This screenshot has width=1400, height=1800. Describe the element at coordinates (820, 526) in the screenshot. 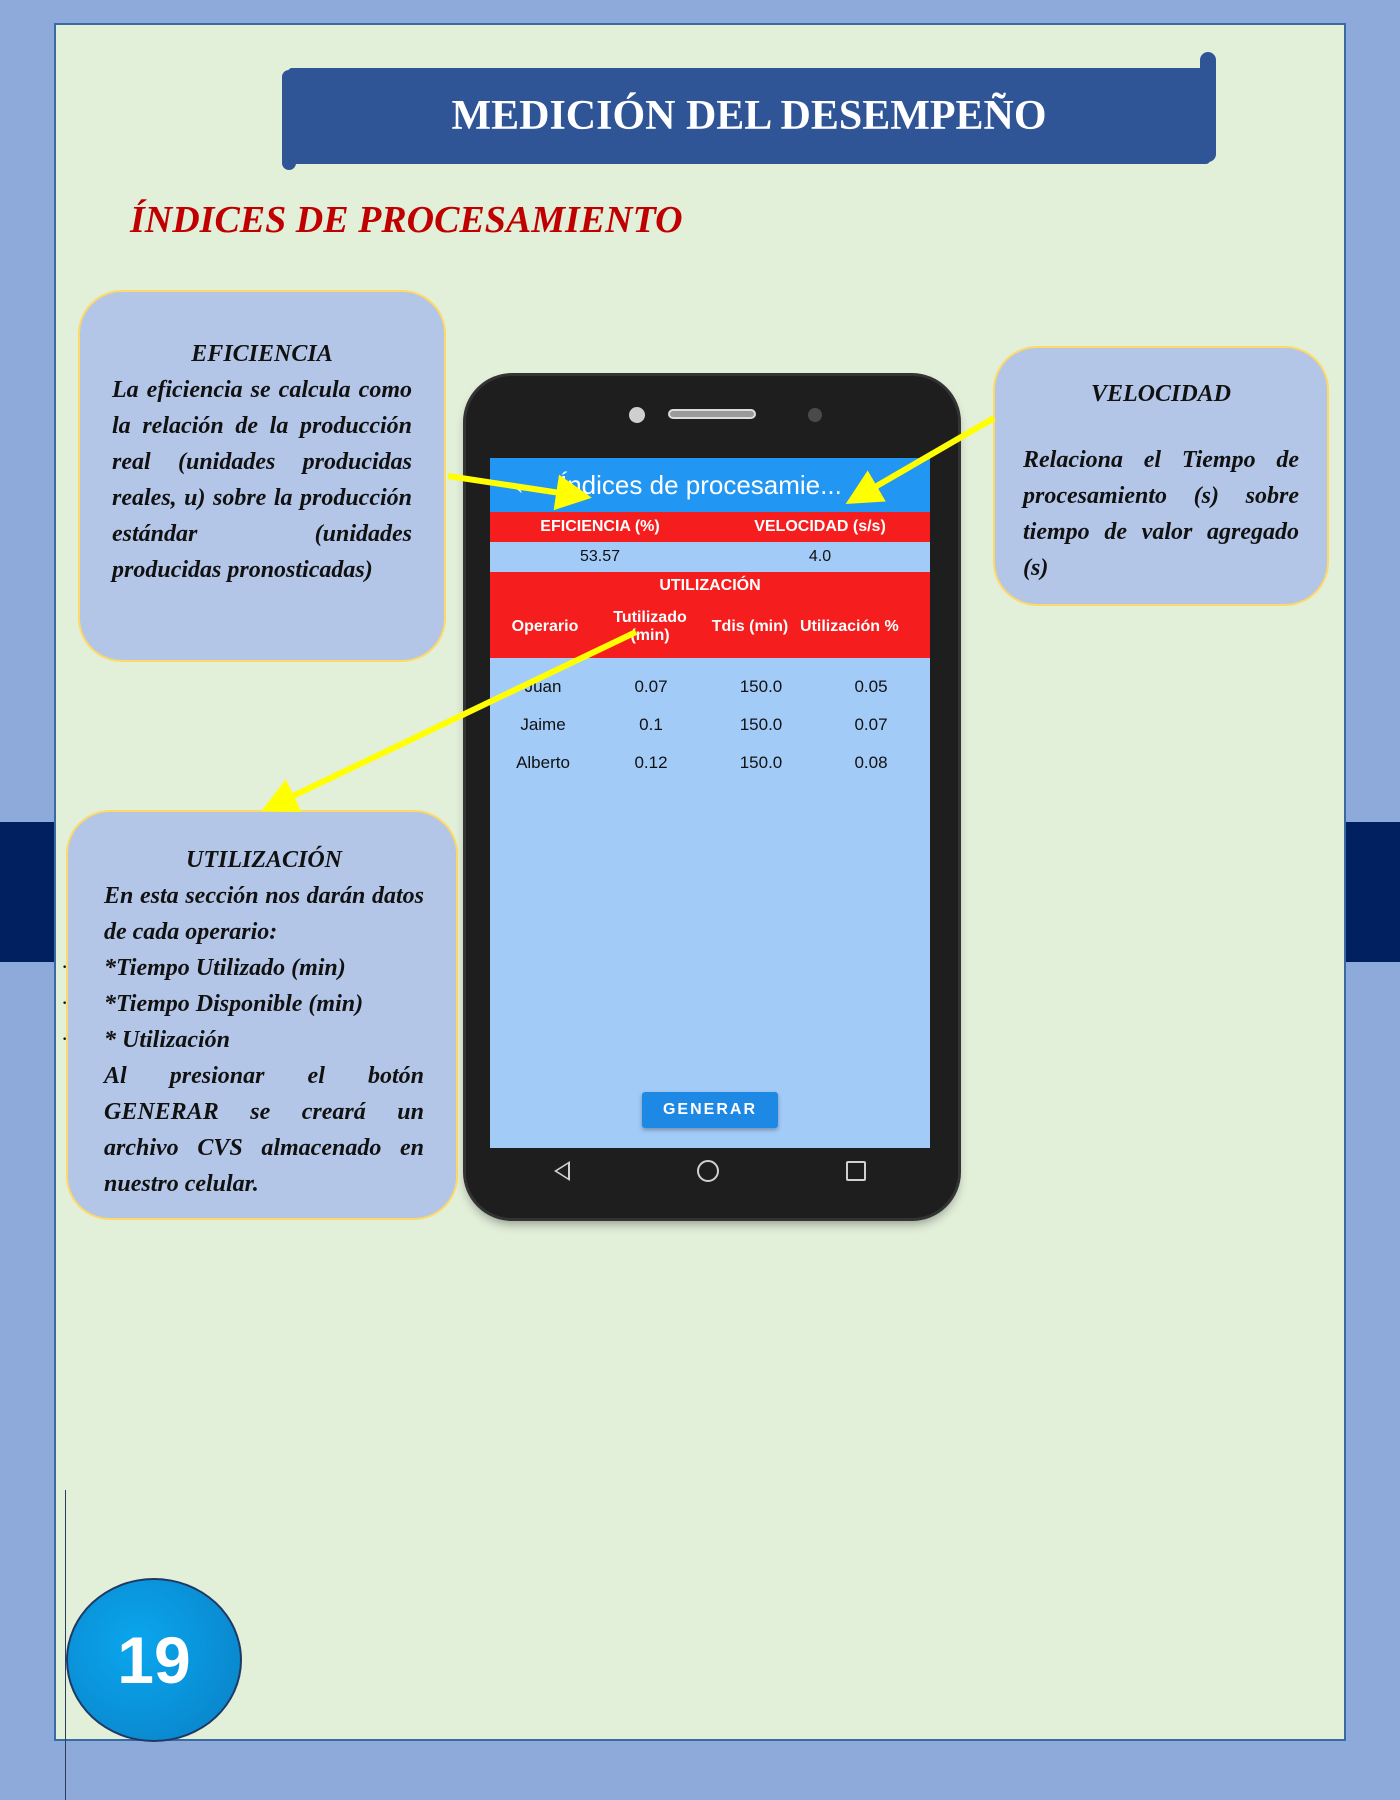

I see `velocidad-header: VELOCIDAD (s/s)` at that location.